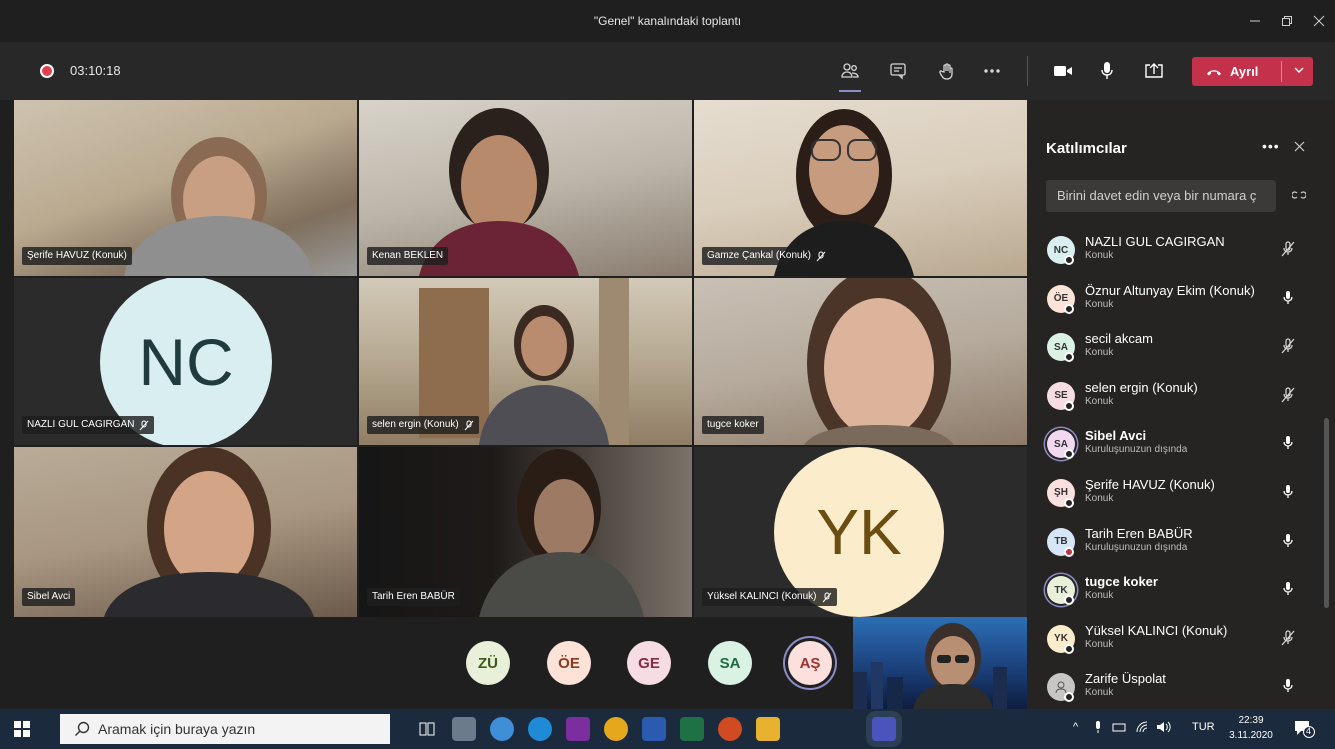 This screenshot has width=1335, height=749. I want to click on self-video, so click(940, 663).